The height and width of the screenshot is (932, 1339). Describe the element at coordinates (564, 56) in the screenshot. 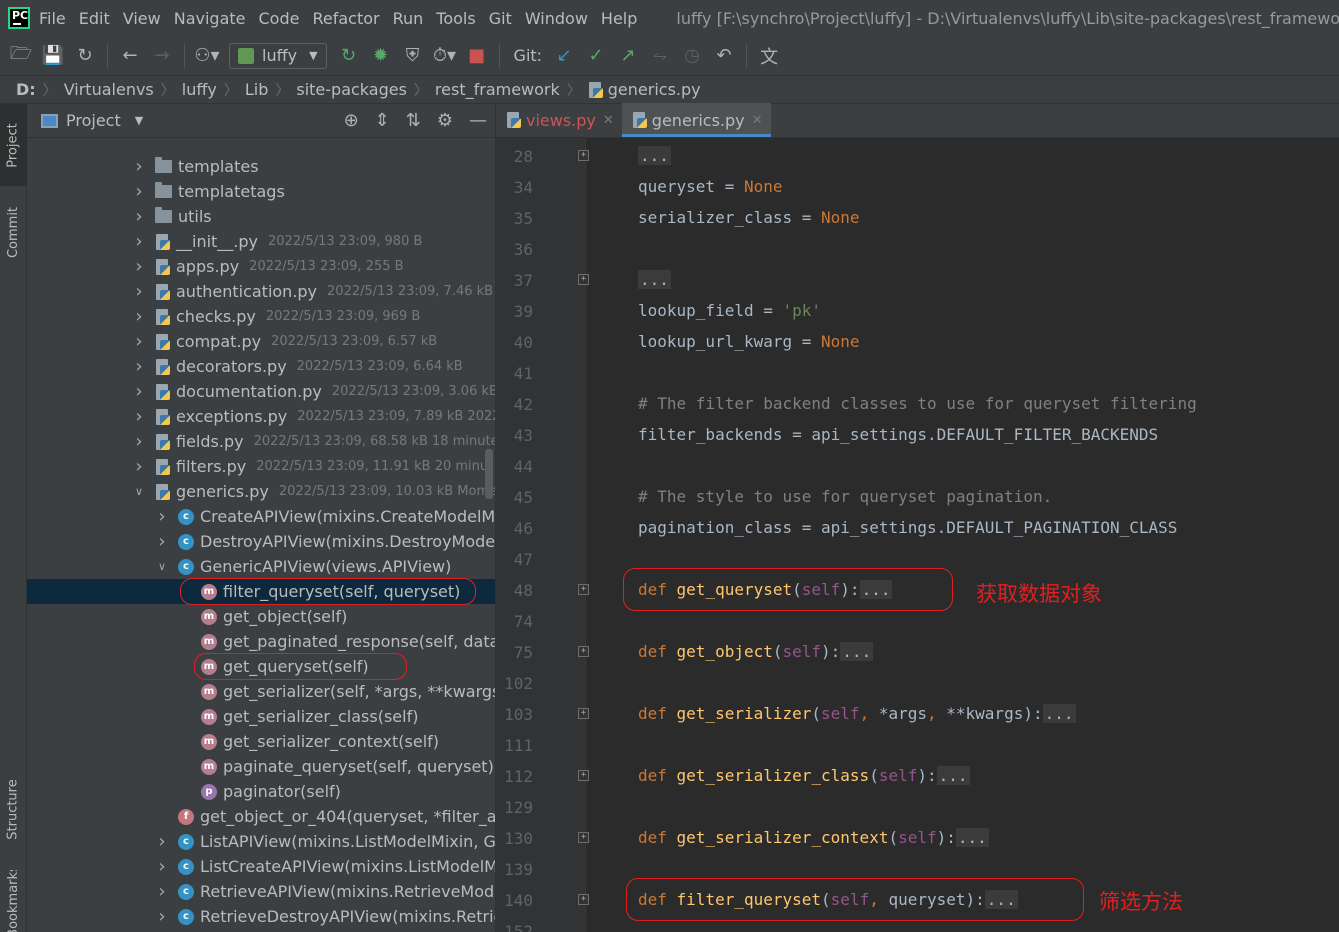

I see `git-update-icon: ↙` at that location.